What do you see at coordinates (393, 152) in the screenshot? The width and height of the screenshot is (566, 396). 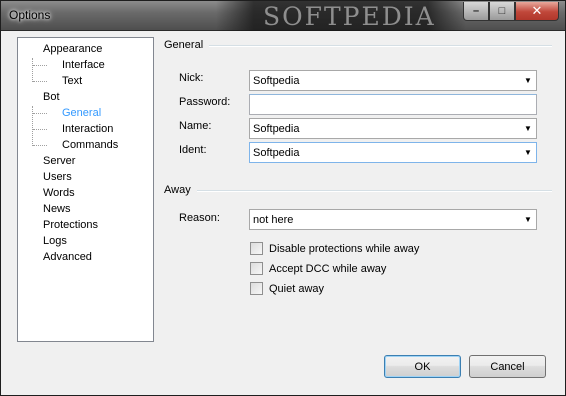 I see `ident-combo: Softpedia ▼` at bounding box center [393, 152].